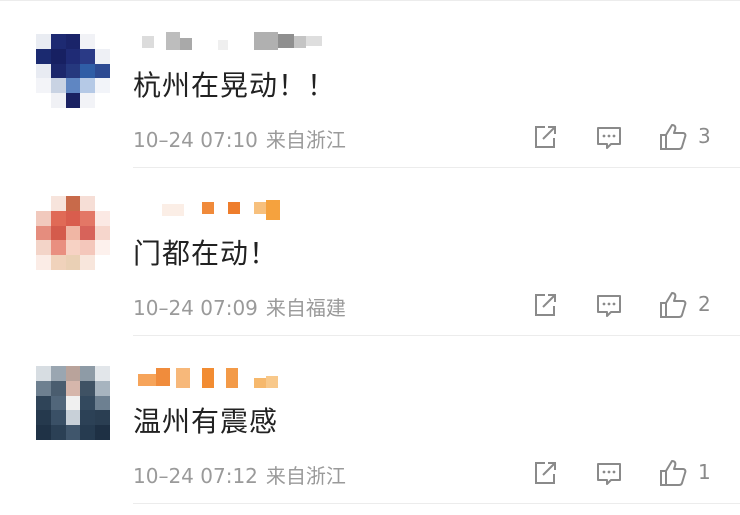 The height and width of the screenshot is (515, 740). What do you see at coordinates (704, 136) in the screenshot?
I see `like-count: 3` at bounding box center [704, 136].